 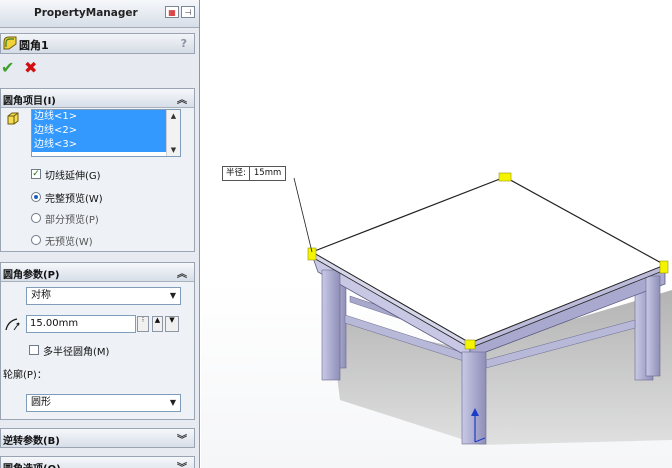 What do you see at coordinates (34, 45) in the screenshot?
I see `feature-title: 圆角1` at bounding box center [34, 45].